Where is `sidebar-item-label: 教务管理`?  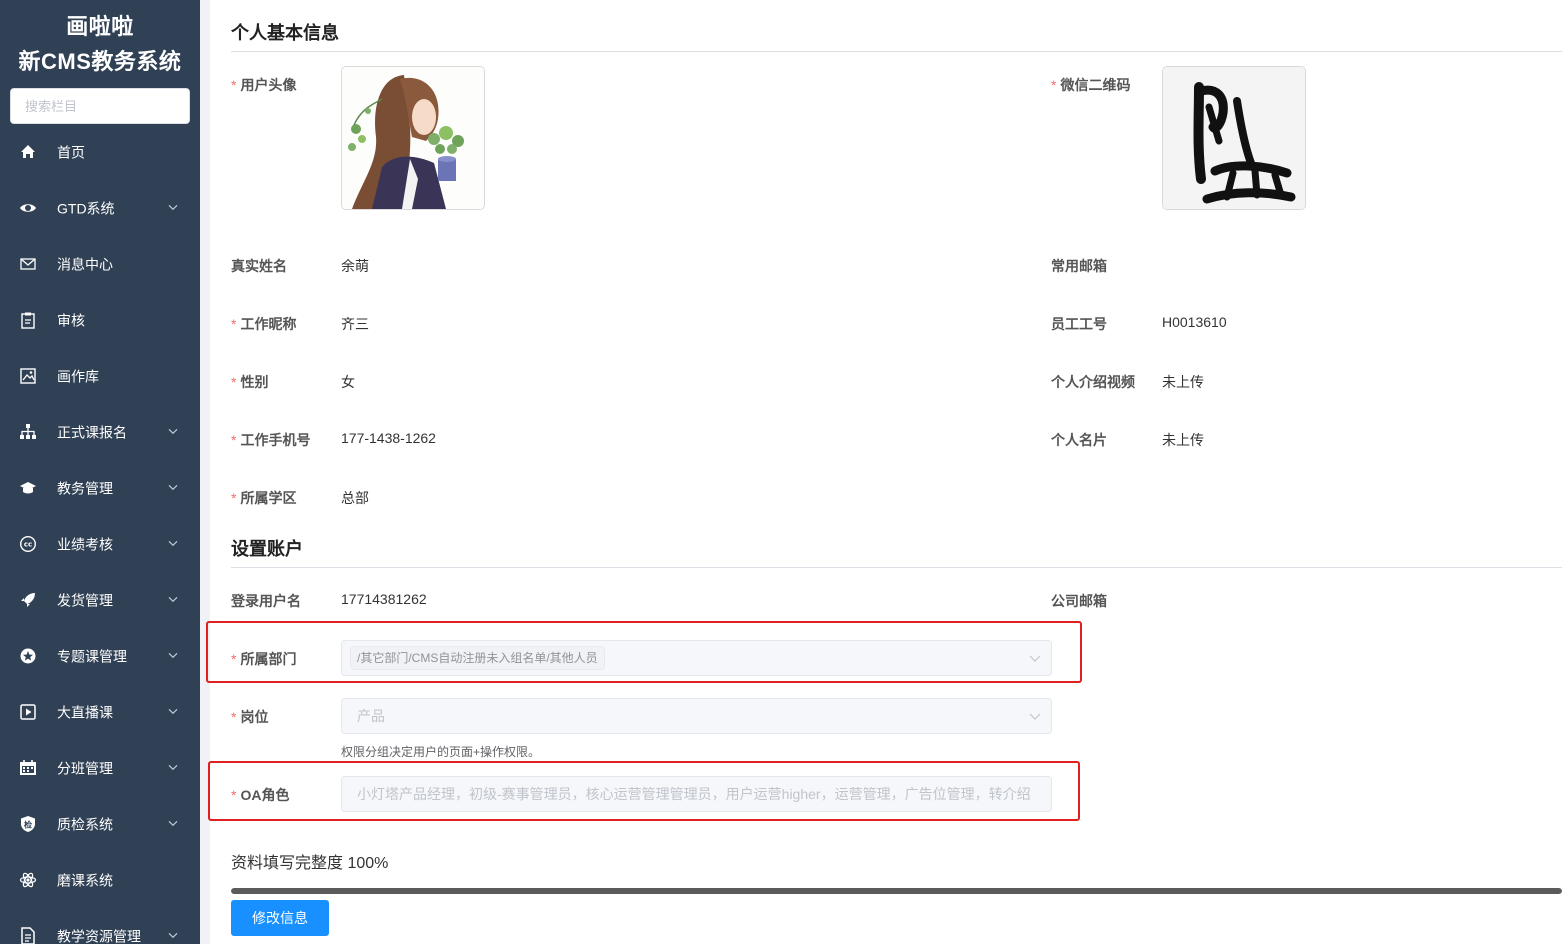
sidebar-item-label: 教务管理 is located at coordinates (85, 488).